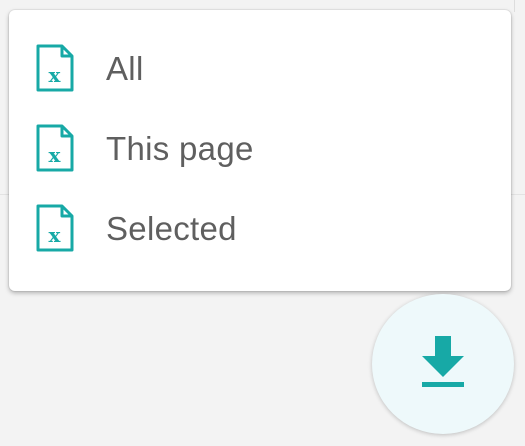  Describe the element at coordinates (180, 148) in the screenshot. I see `export-this-page-label: This page` at that location.